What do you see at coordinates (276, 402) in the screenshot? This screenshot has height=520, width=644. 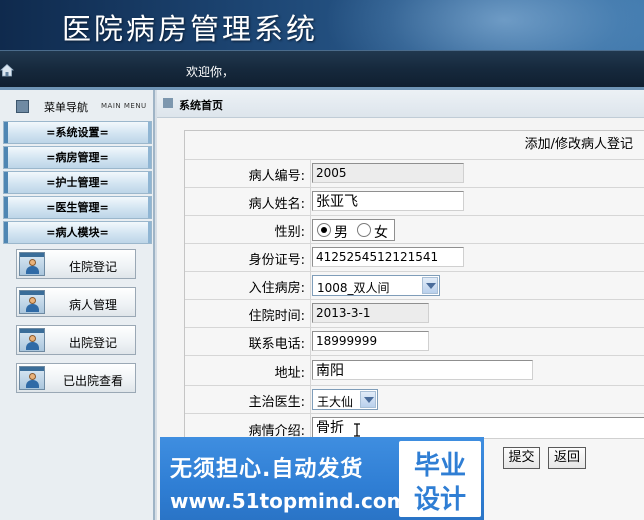 I see `field-label: 主治医生:` at bounding box center [276, 402].